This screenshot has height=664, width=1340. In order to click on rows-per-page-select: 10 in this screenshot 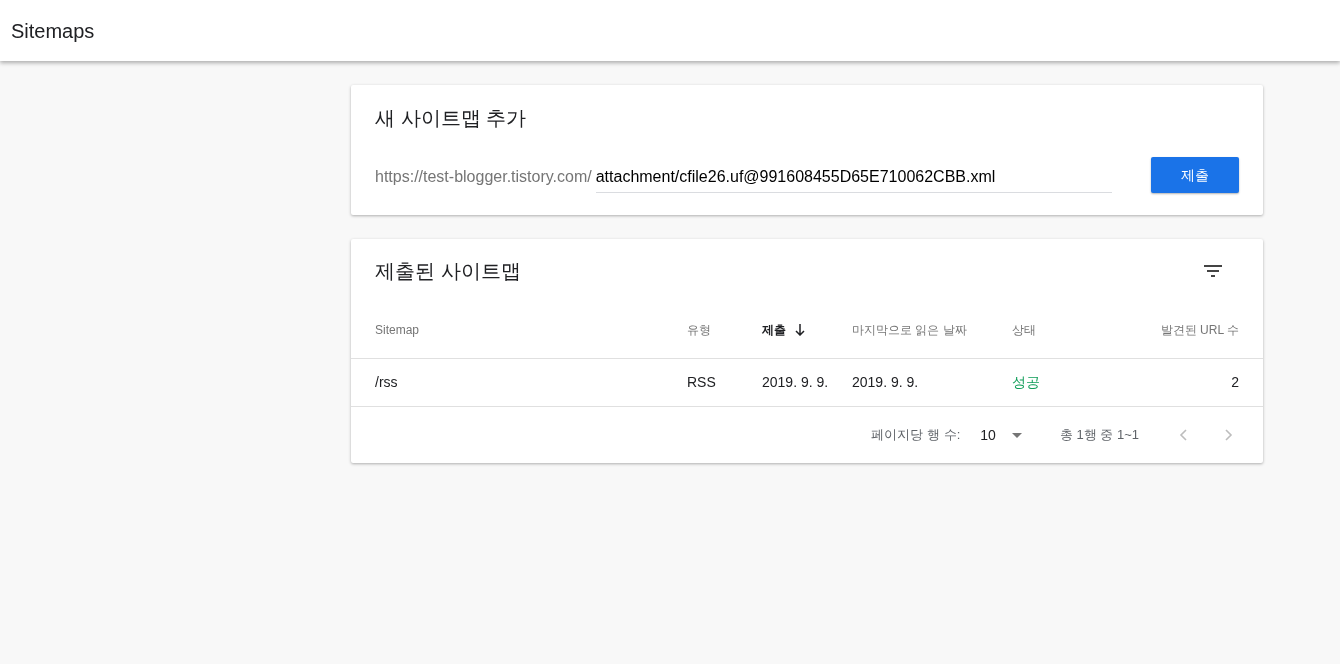, I will do `click(1001, 435)`.